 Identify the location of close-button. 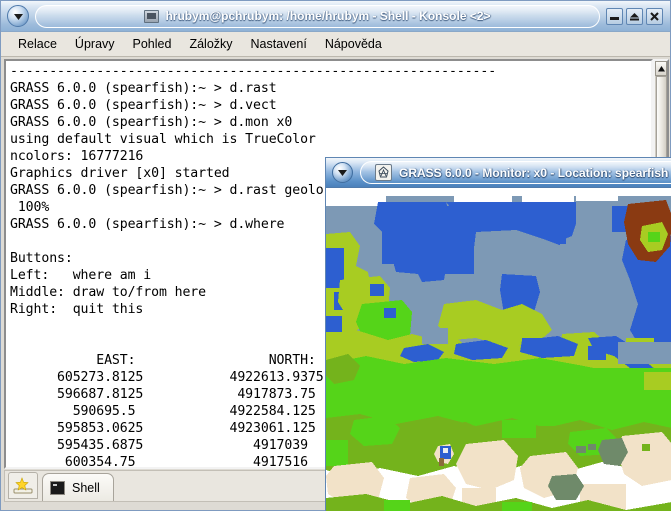
(654, 16).